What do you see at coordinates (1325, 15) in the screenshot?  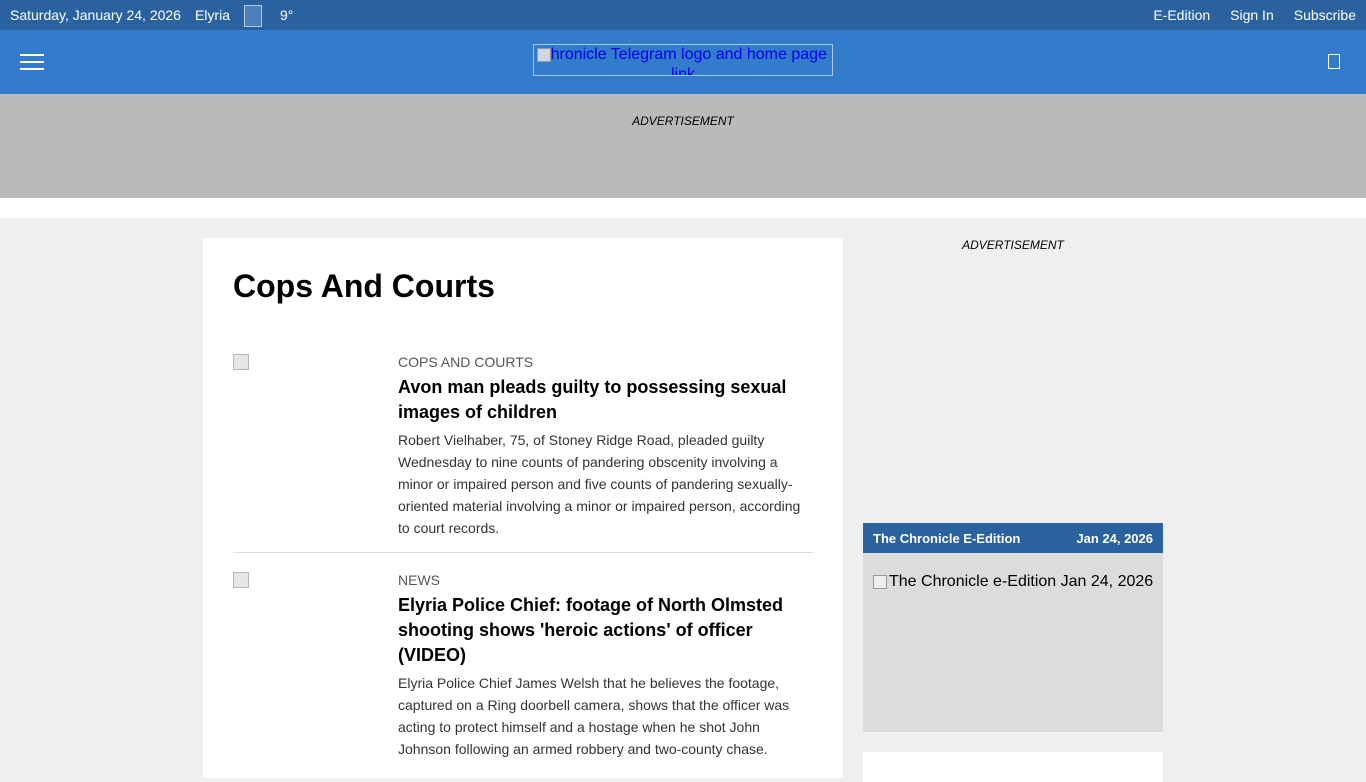 I see `subscribe-link: Subscribe` at bounding box center [1325, 15].